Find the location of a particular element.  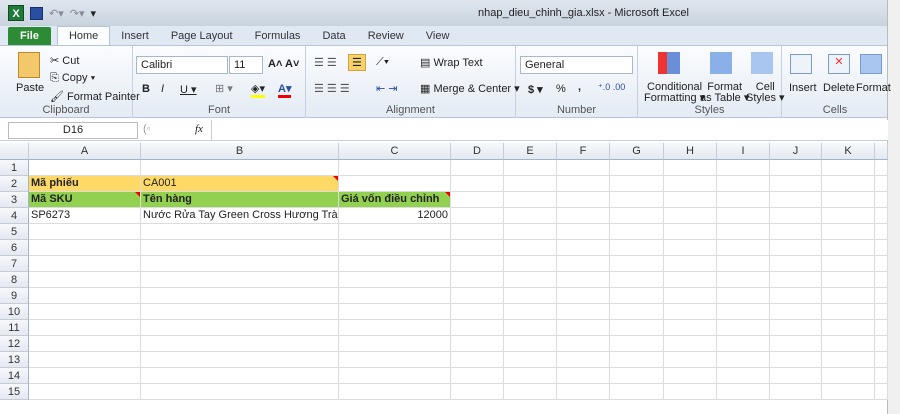

cell-C5 is located at coordinates (395, 232).